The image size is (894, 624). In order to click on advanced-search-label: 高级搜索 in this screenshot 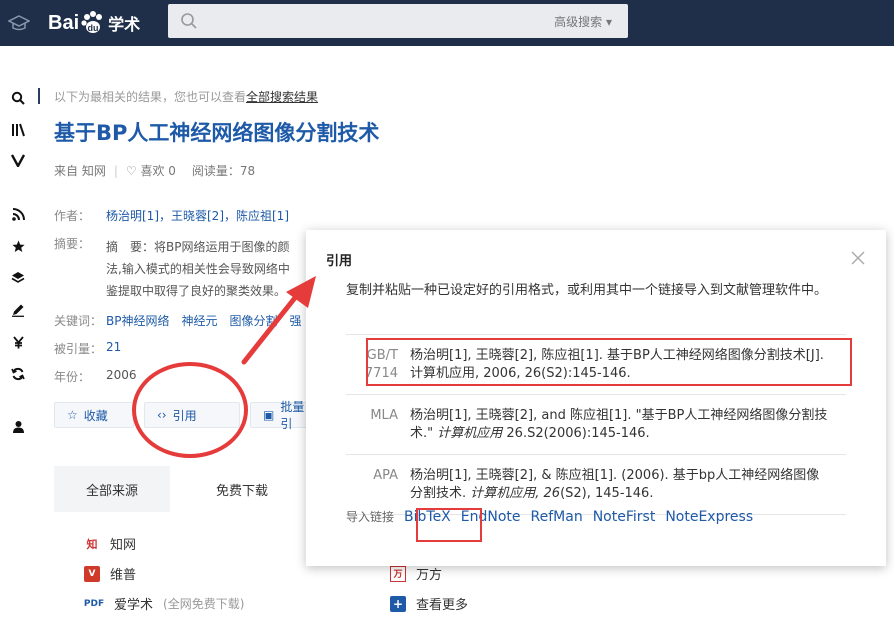, I will do `click(578, 22)`.